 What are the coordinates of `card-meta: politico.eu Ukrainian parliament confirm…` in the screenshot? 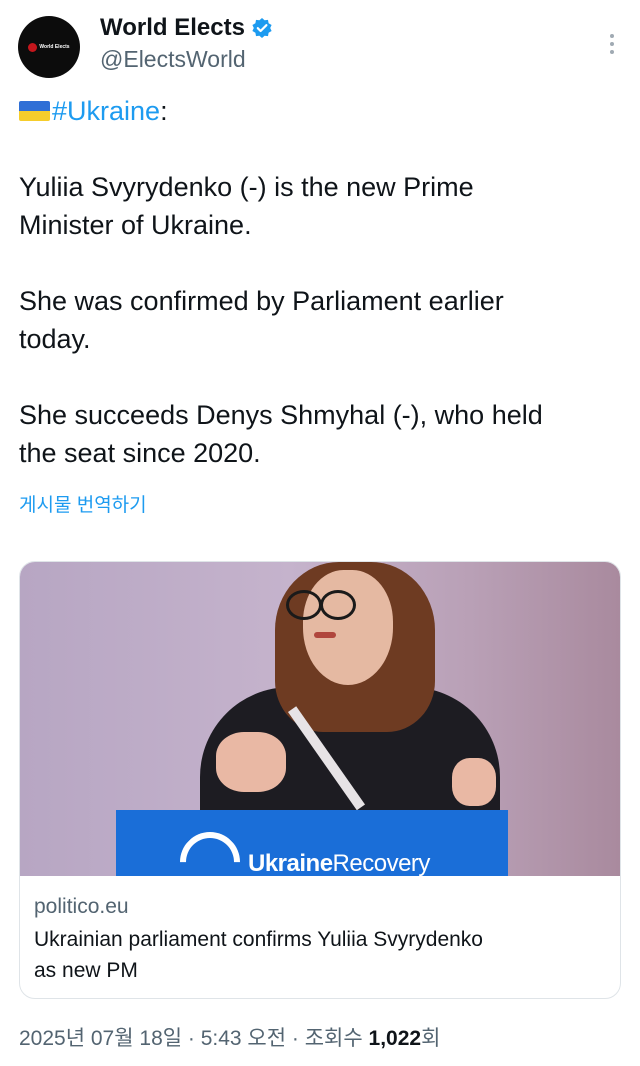 It's located at (320, 931).